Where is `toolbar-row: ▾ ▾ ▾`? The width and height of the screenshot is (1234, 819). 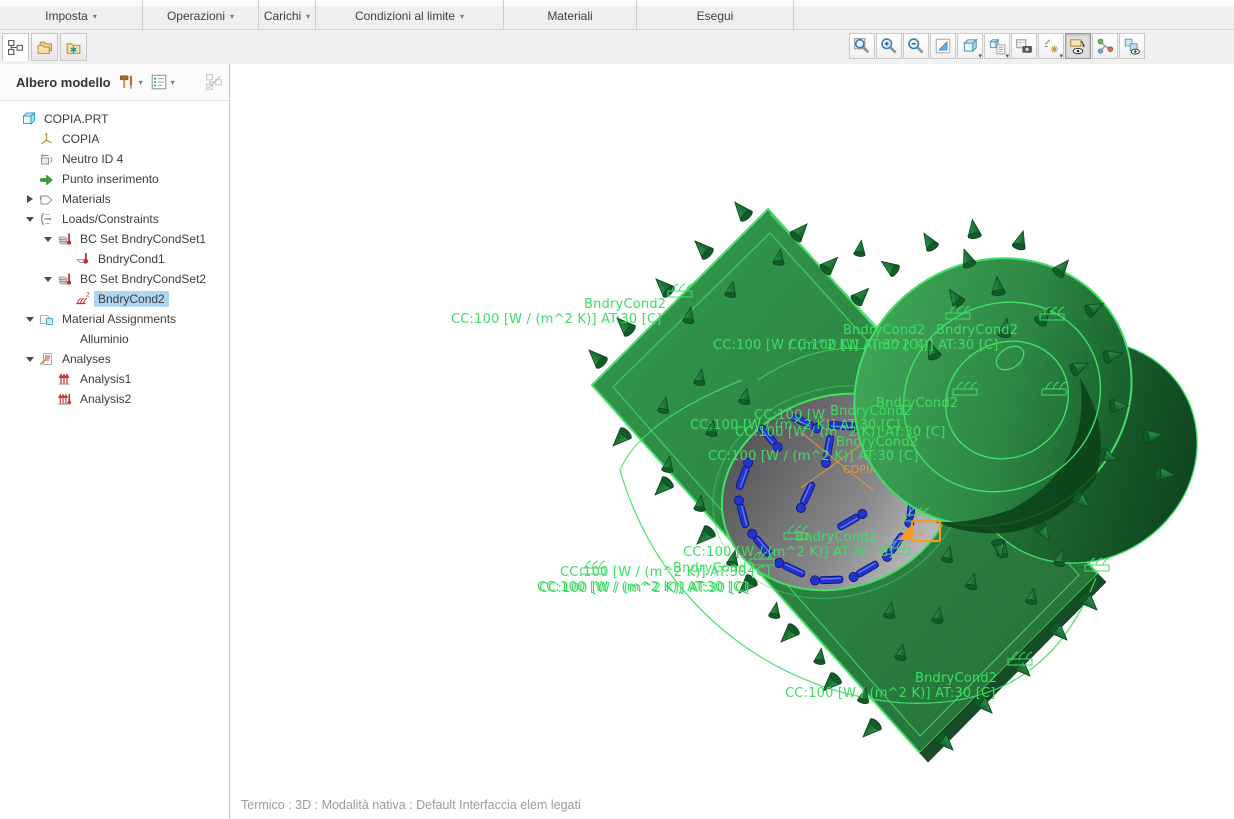
toolbar-row: ▾ ▾ ▾ is located at coordinates (617, 47).